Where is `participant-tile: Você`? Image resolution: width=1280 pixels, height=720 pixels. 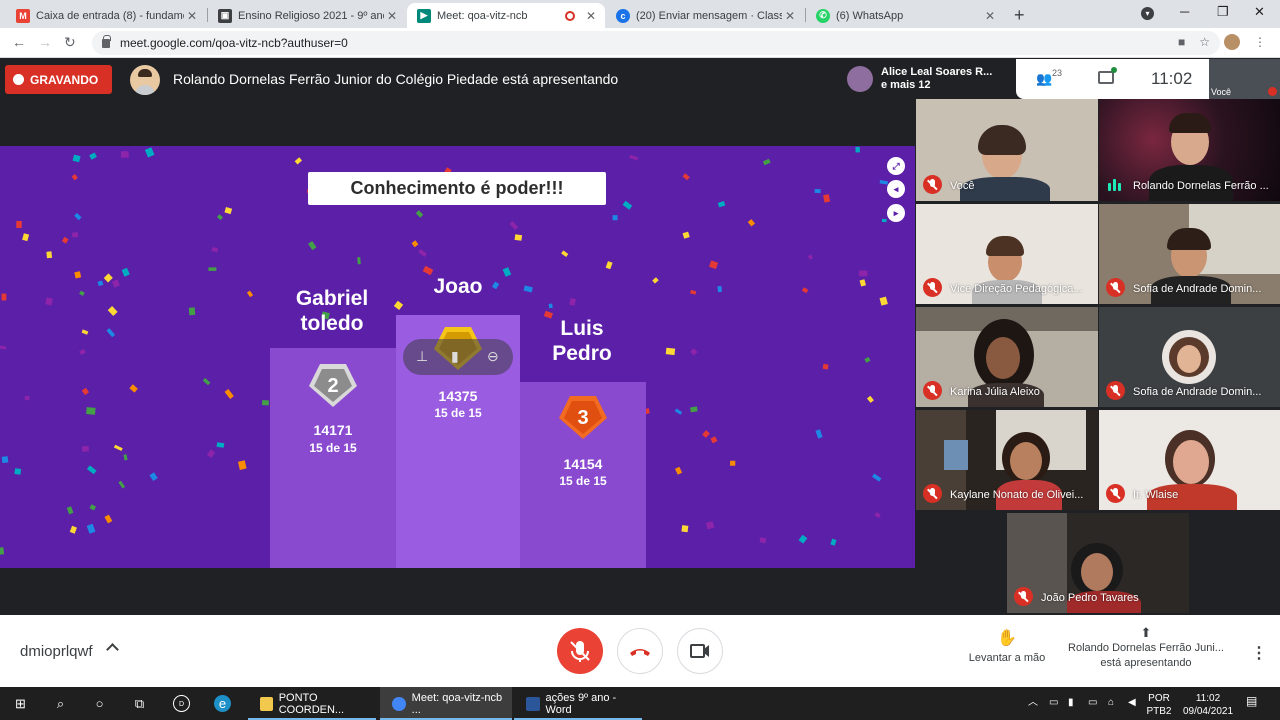 participant-tile: Você is located at coordinates (1007, 150).